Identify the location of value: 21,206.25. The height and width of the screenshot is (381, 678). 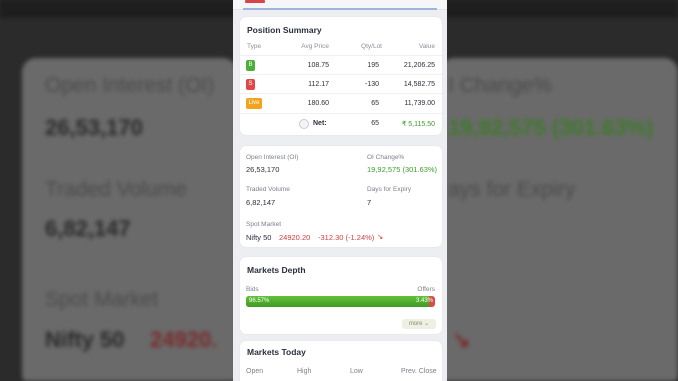
(419, 65).